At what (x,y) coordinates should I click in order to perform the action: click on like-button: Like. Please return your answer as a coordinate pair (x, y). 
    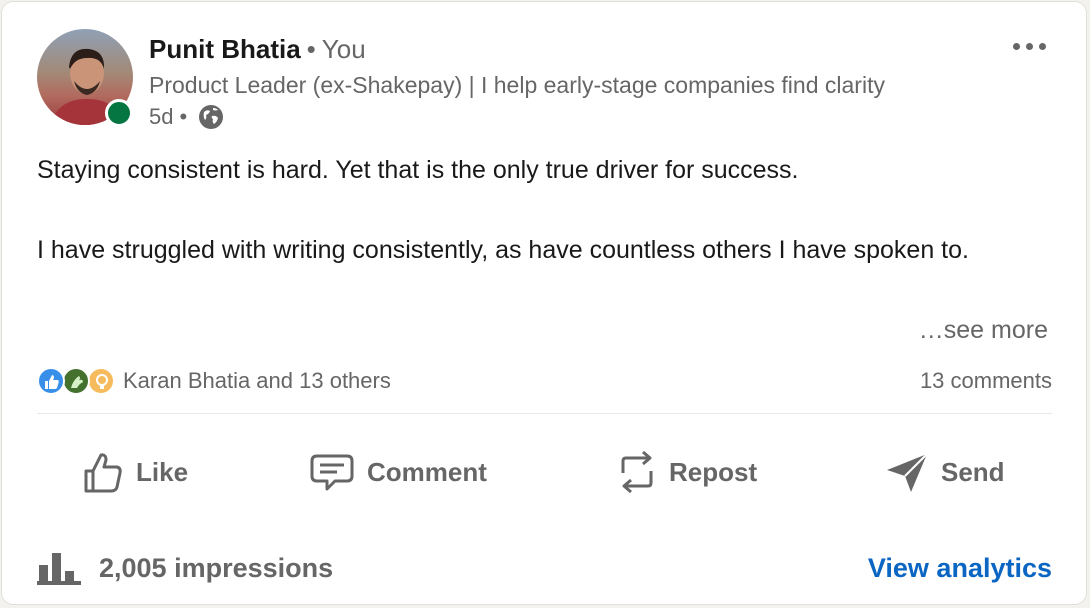
    Looking at the image, I should click on (135, 472).